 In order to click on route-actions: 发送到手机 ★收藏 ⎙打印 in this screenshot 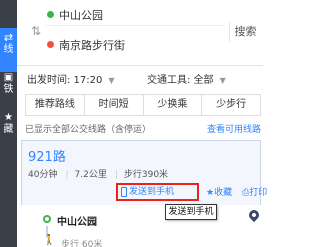, I will do `click(184, 192)`.